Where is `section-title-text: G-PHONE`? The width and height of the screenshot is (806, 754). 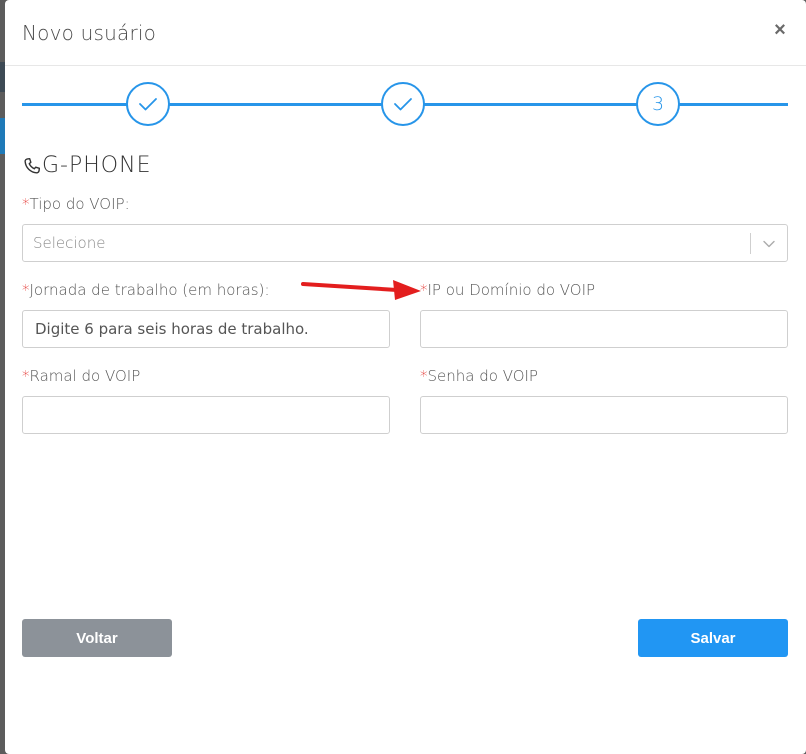
section-title-text: G-PHONE is located at coordinates (97, 165).